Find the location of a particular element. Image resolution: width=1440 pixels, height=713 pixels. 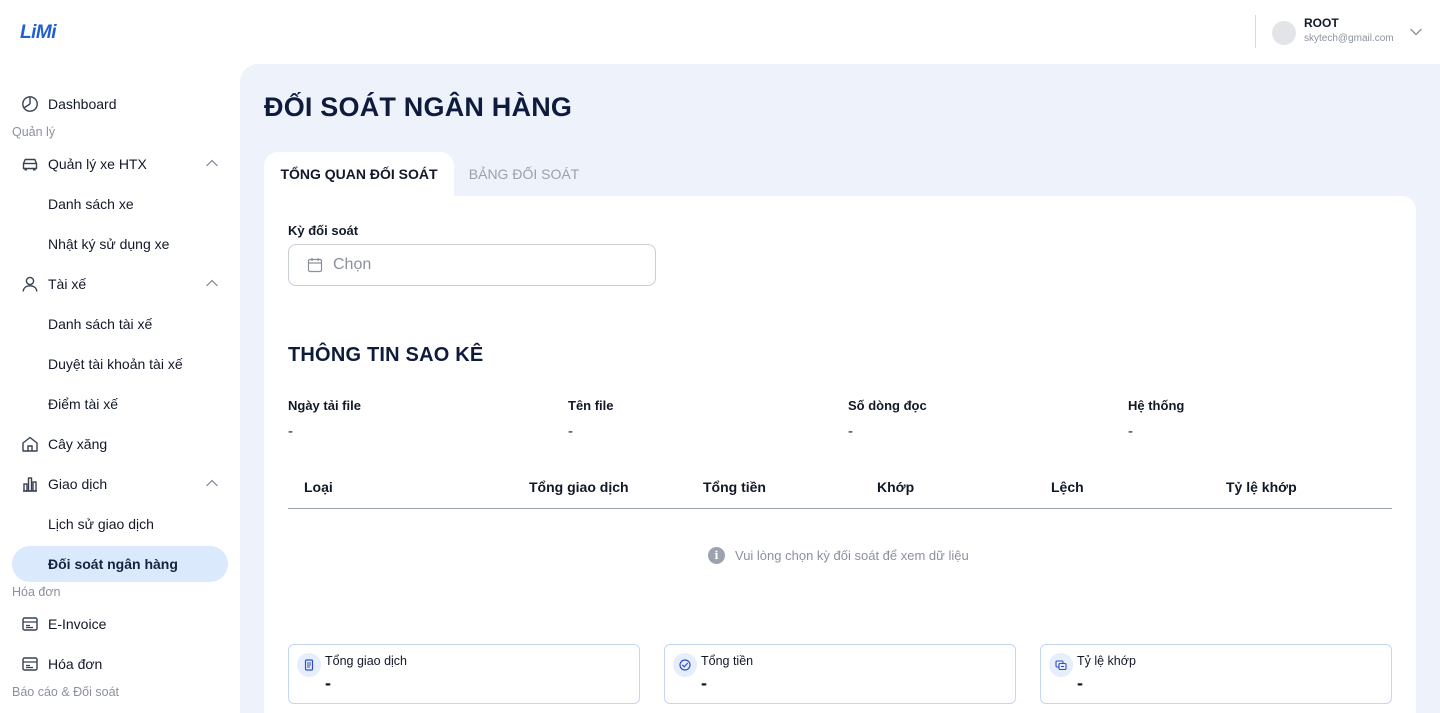

sidebar-item-transactions: Giao dịch is located at coordinates (120, 484).